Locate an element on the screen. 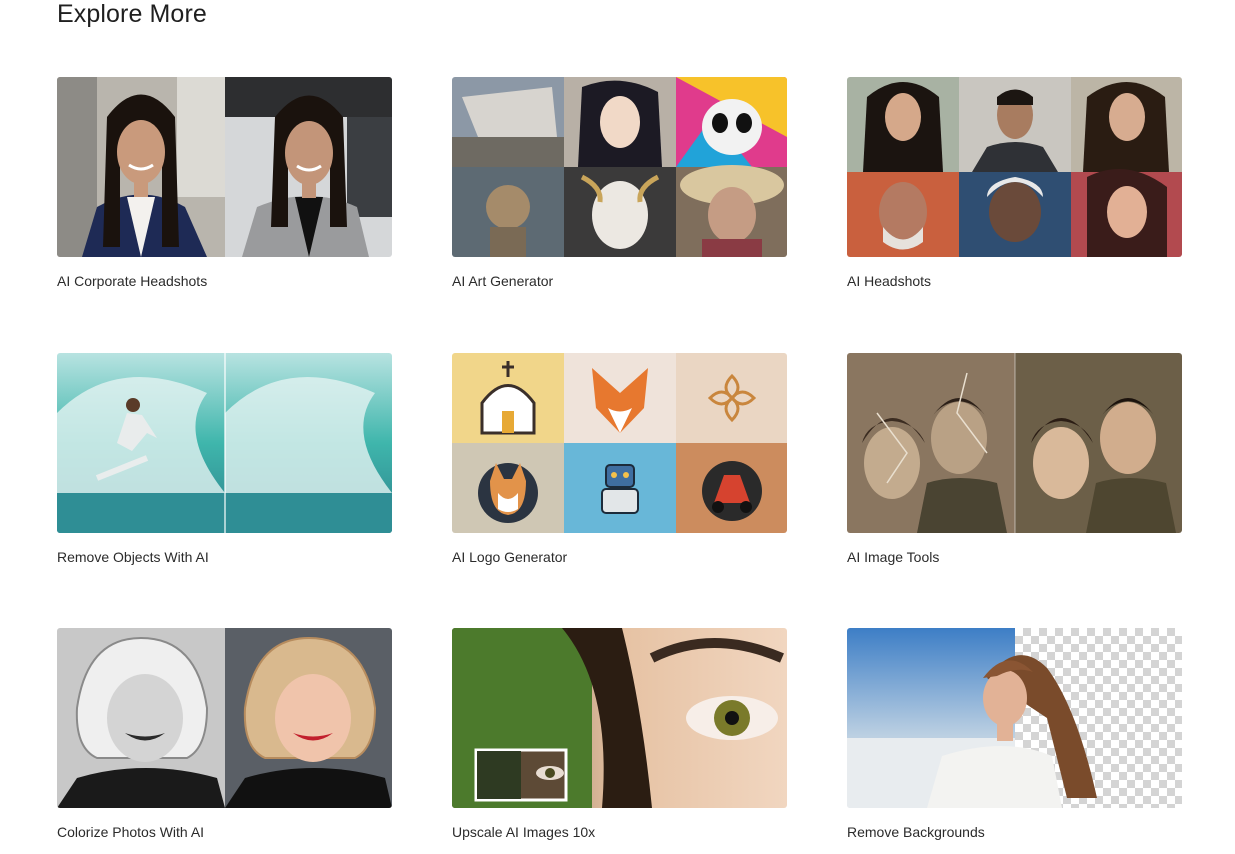 The image size is (1235, 854). tool-card-ai-logo-generator: AI Logo Generator is located at coordinates (619, 459).